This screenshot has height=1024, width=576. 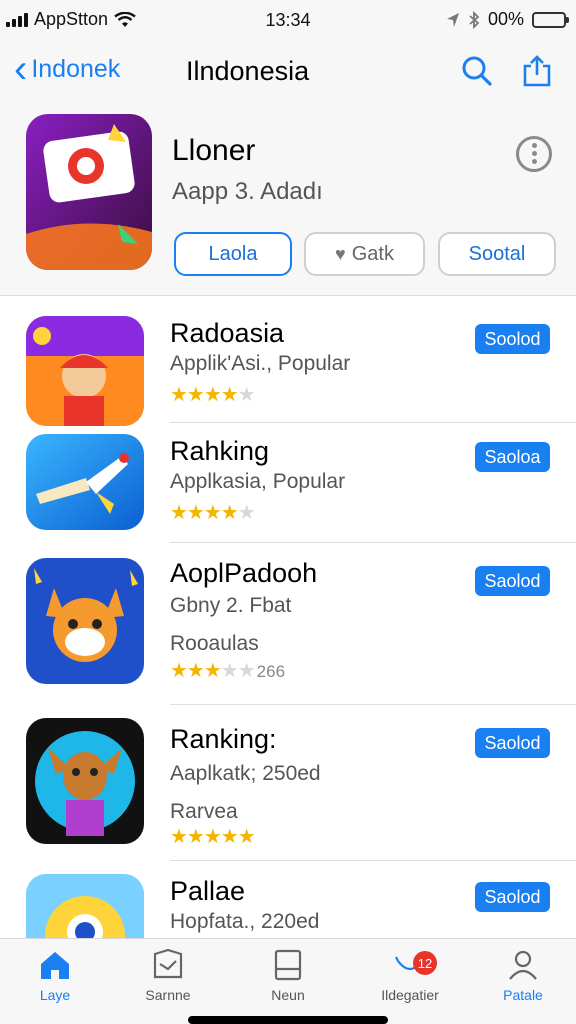 I want to click on app-title: Ranking:, so click(x=223, y=739).